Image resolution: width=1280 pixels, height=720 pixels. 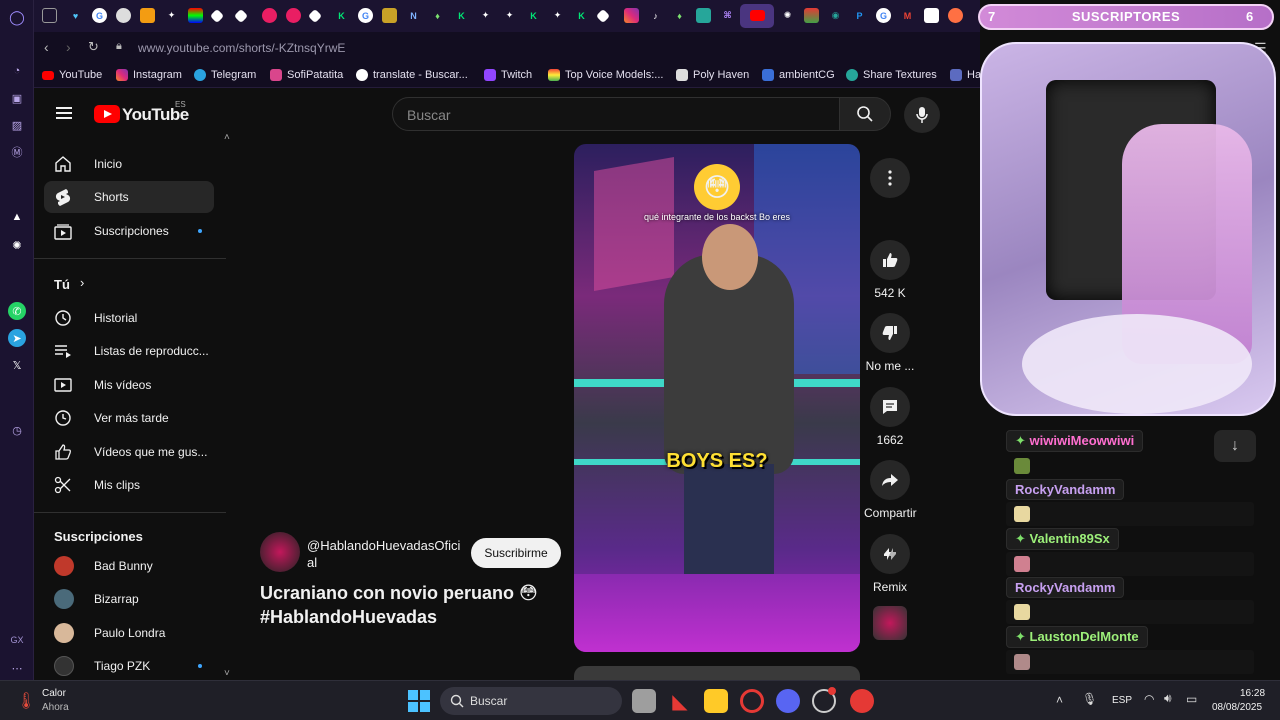 What do you see at coordinates (68, 47) in the screenshot?
I see `forward-icon: ›` at bounding box center [68, 47].